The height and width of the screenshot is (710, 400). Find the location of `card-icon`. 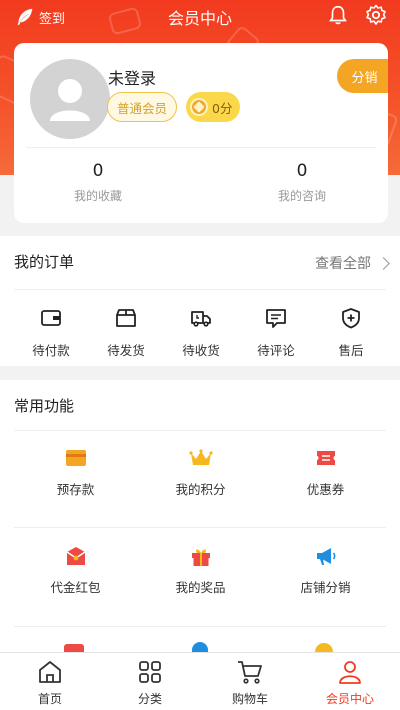

card-icon is located at coordinates (75, 458).